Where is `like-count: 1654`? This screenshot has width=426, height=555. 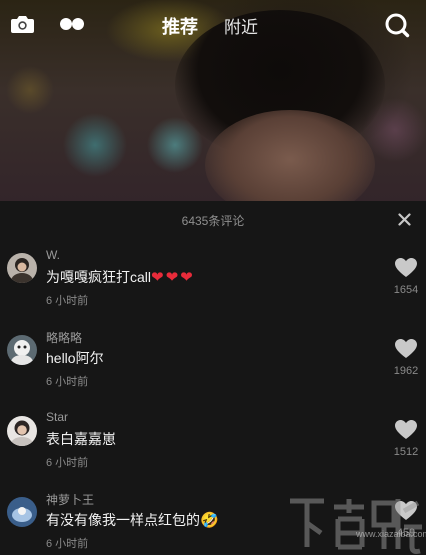 like-count: 1654 is located at coordinates (406, 290).